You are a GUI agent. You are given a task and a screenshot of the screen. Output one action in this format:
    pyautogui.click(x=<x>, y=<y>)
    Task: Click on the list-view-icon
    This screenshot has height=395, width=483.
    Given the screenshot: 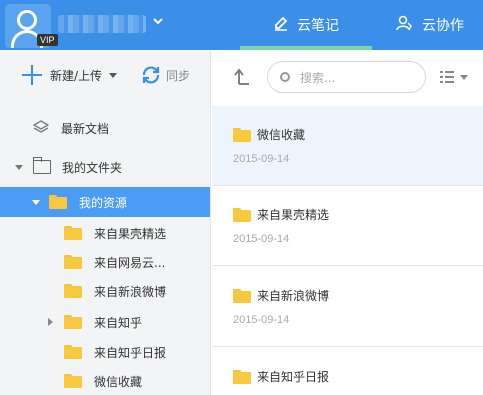 What is the action you would take?
    pyautogui.click(x=447, y=77)
    